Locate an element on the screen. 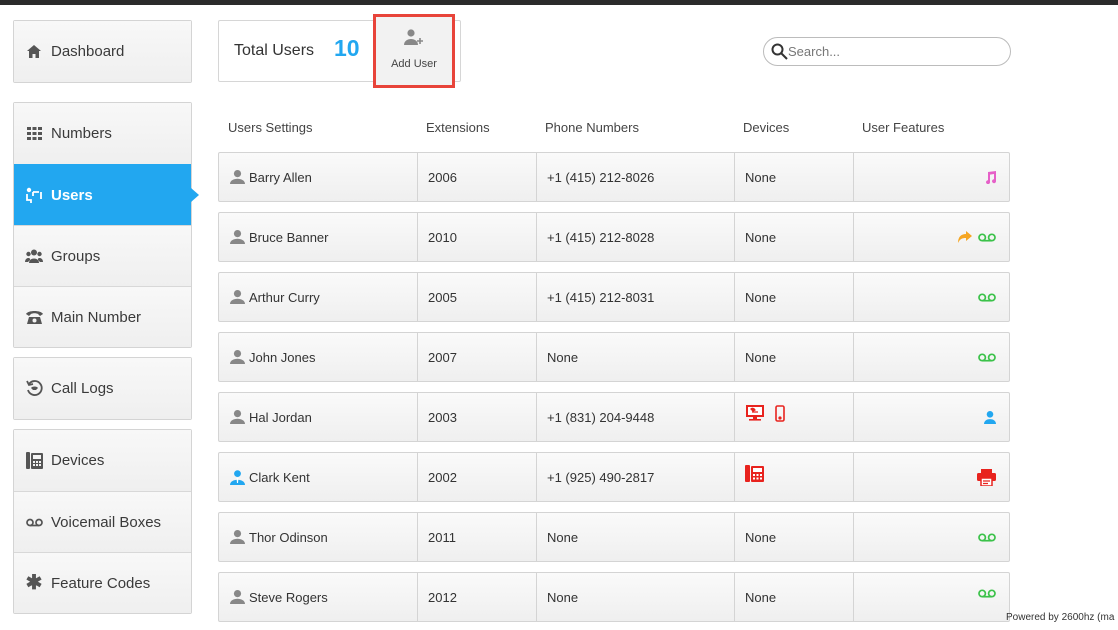 The image size is (1118, 630). group-icon is located at coordinates (34, 256).